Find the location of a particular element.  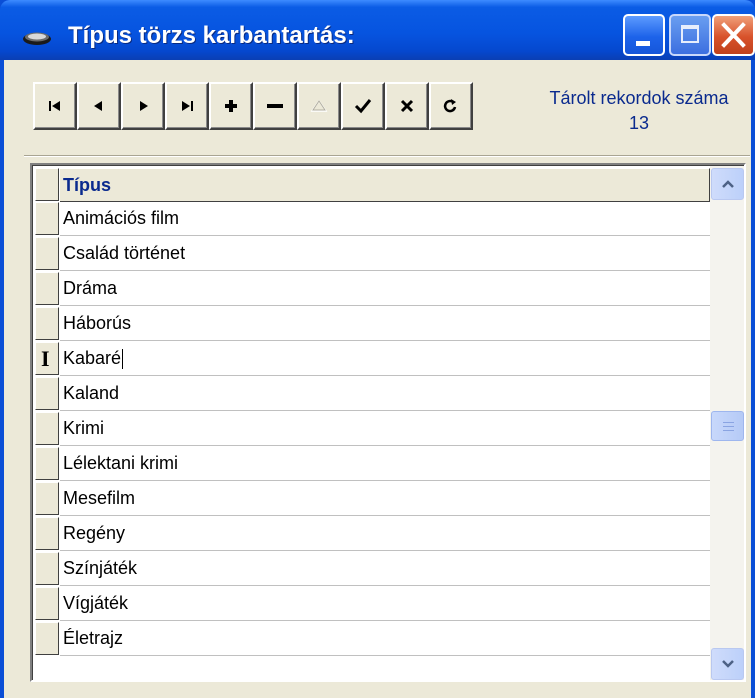

table-row: Mesefilm is located at coordinates (372, 499).